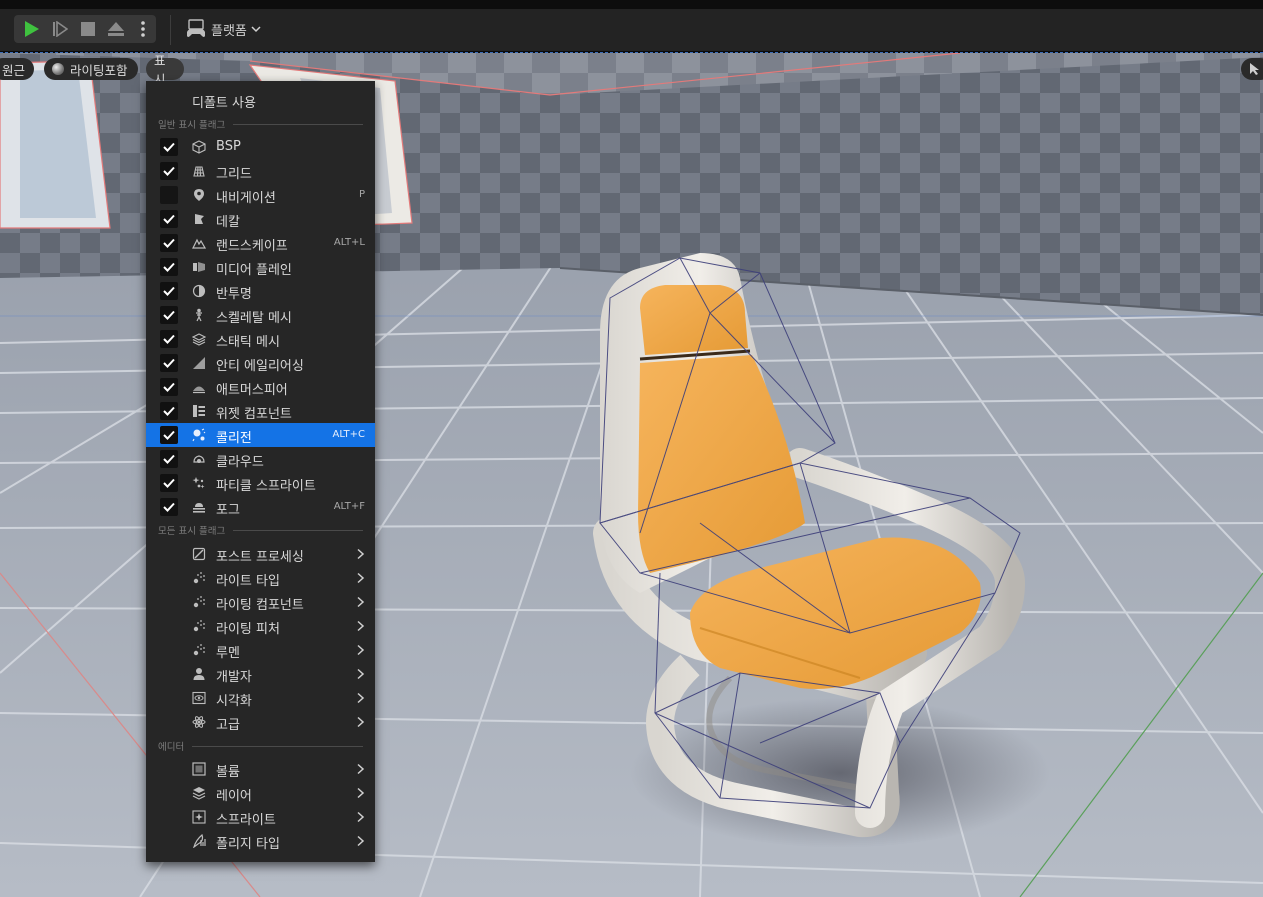  I want to click on play-button, so click(32, 29).